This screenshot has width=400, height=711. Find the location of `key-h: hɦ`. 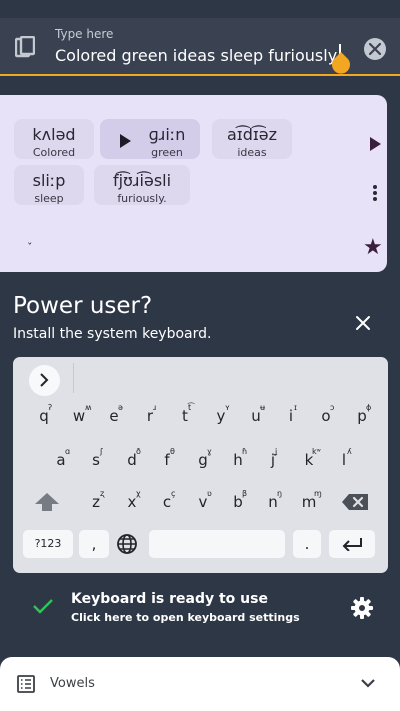

key-h: hɦ is located at coordinates (238, 460).